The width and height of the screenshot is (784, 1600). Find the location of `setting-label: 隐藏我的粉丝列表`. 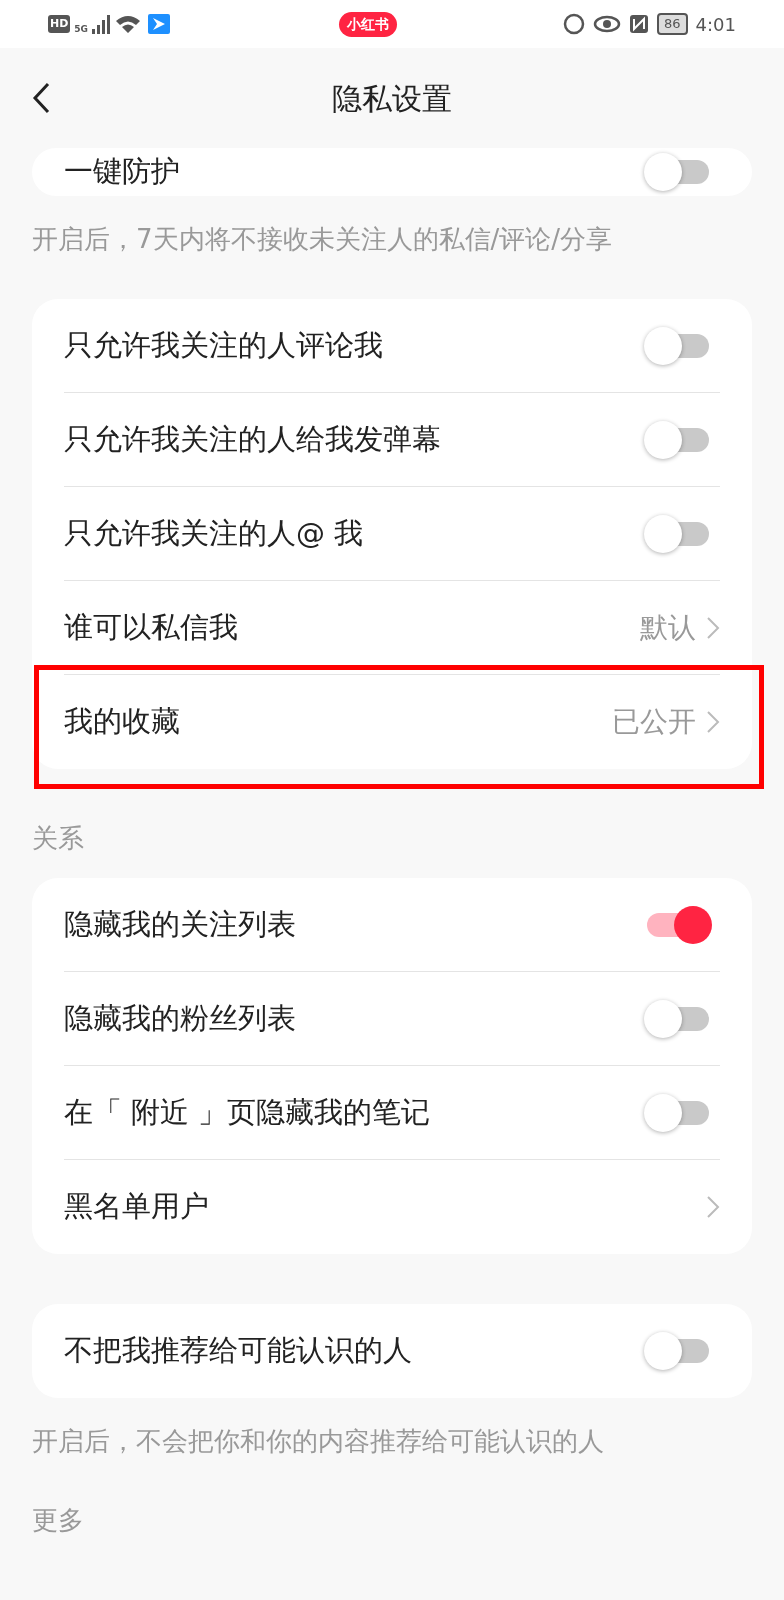

setting-label: 隐藏我的粉丝列表 is located at coordinates (180, 1018).